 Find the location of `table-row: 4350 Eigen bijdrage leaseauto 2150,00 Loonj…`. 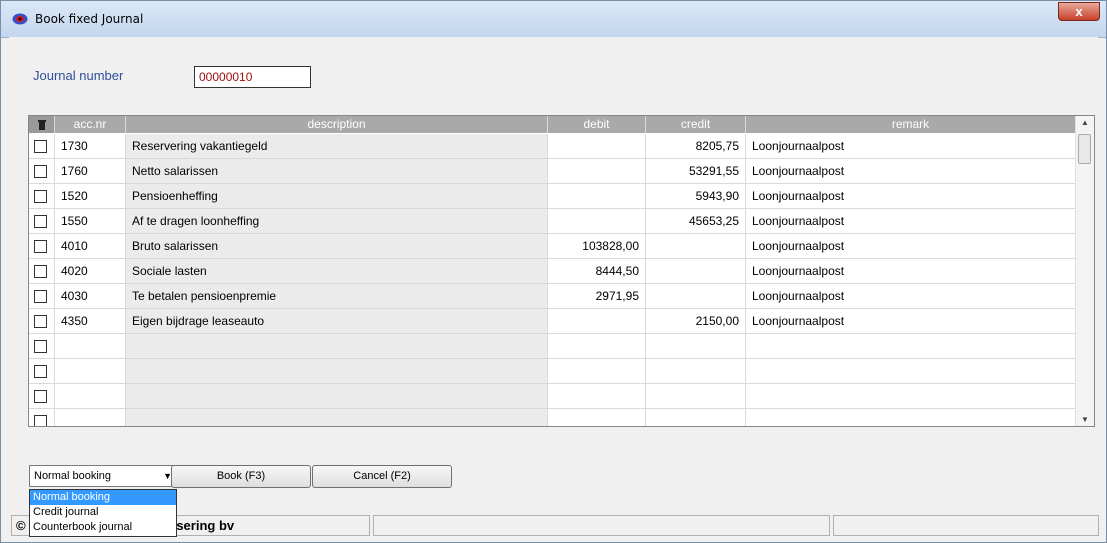

table-row: 4350 Eigen bijdrage leaseauto 2150,00 Loonj… is located at coordinates (552, 321).